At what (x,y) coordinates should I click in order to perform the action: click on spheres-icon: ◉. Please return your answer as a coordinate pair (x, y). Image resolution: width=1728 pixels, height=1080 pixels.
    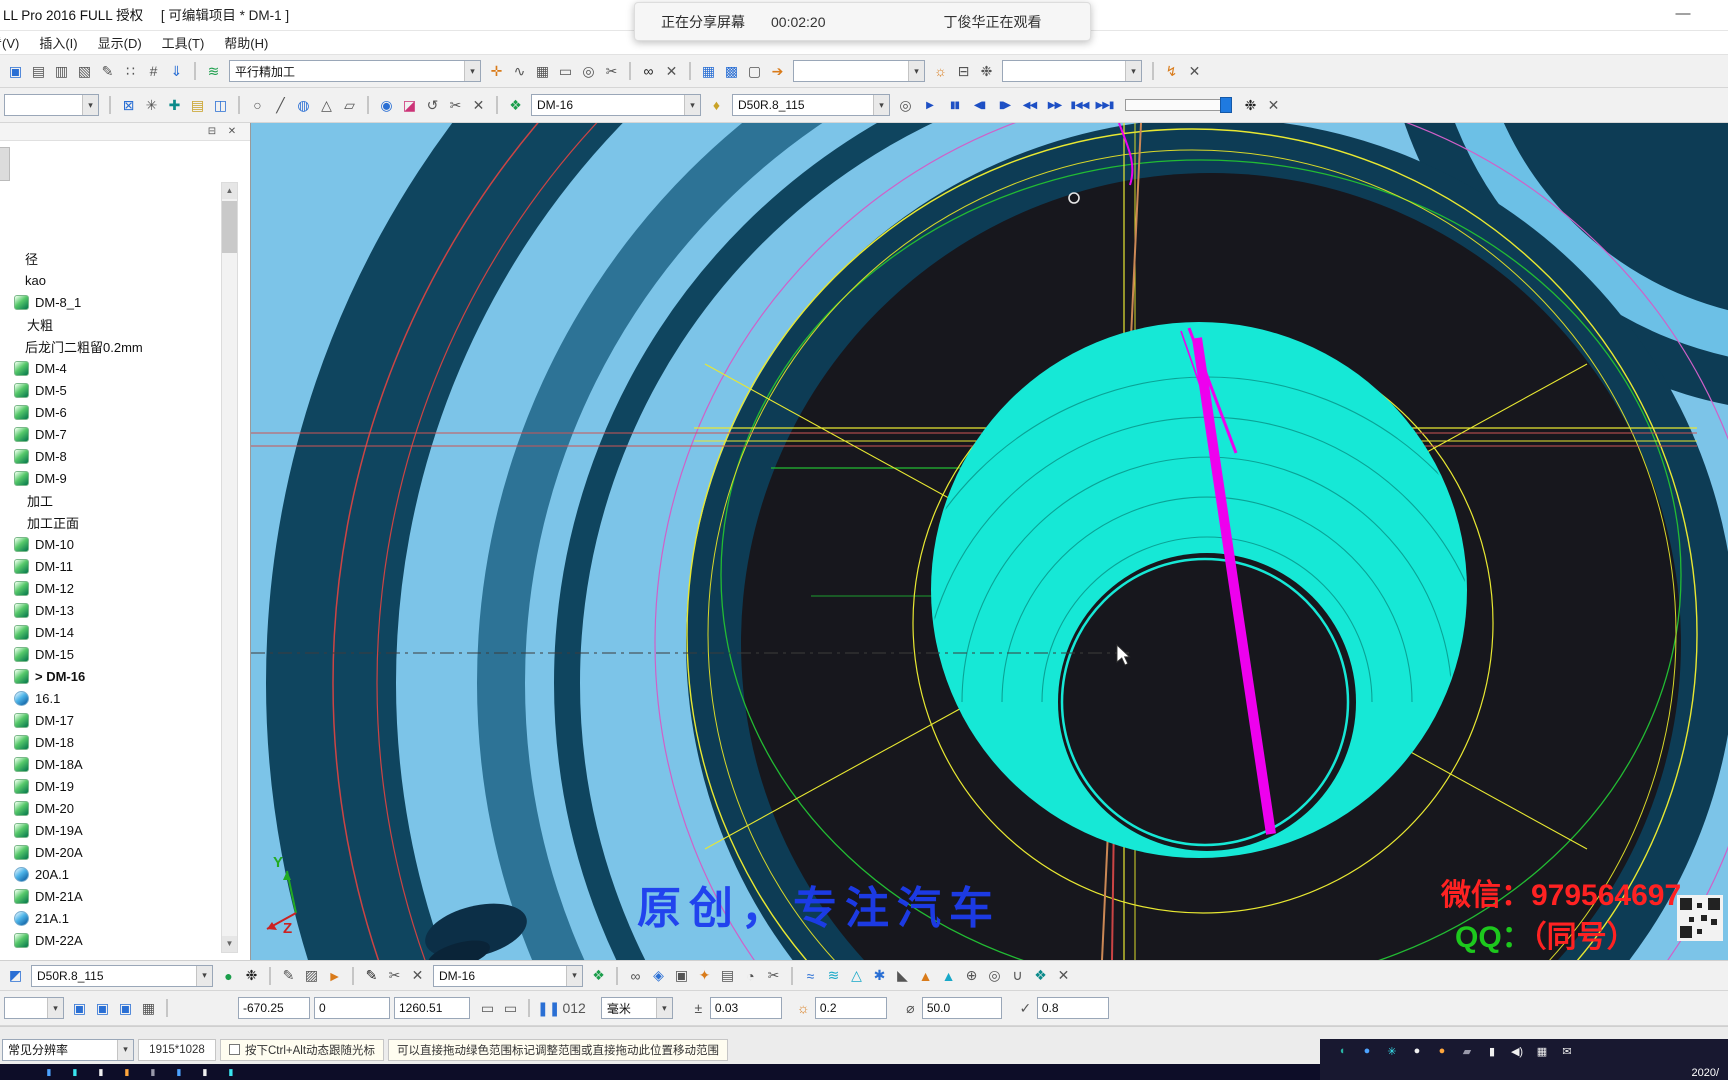
    Looking at the image, I should click on (386, 105).